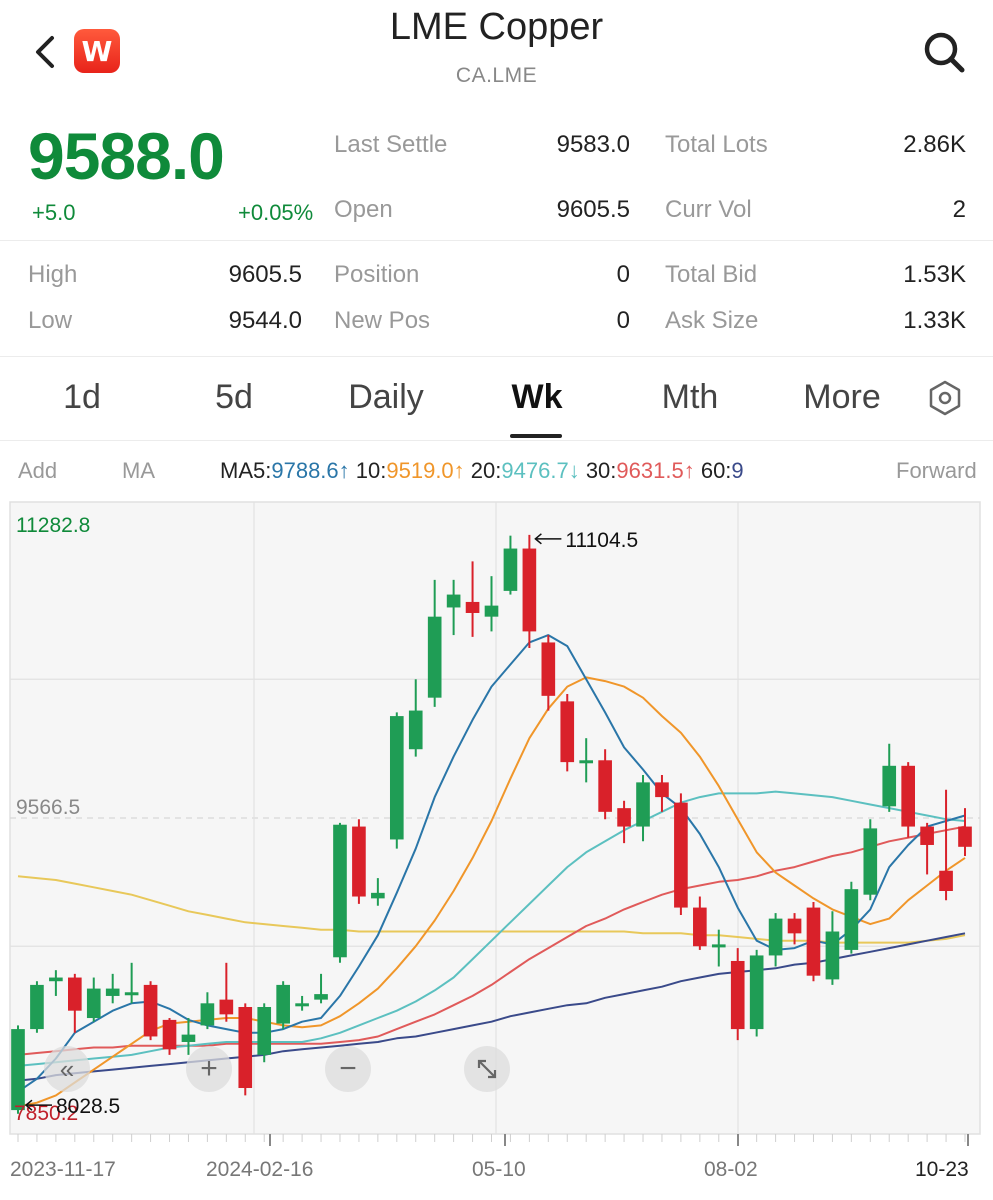  Describe the element at coordinates (459, 470) in the screenshot. I see `ma10-arrow: ↑` at that location.